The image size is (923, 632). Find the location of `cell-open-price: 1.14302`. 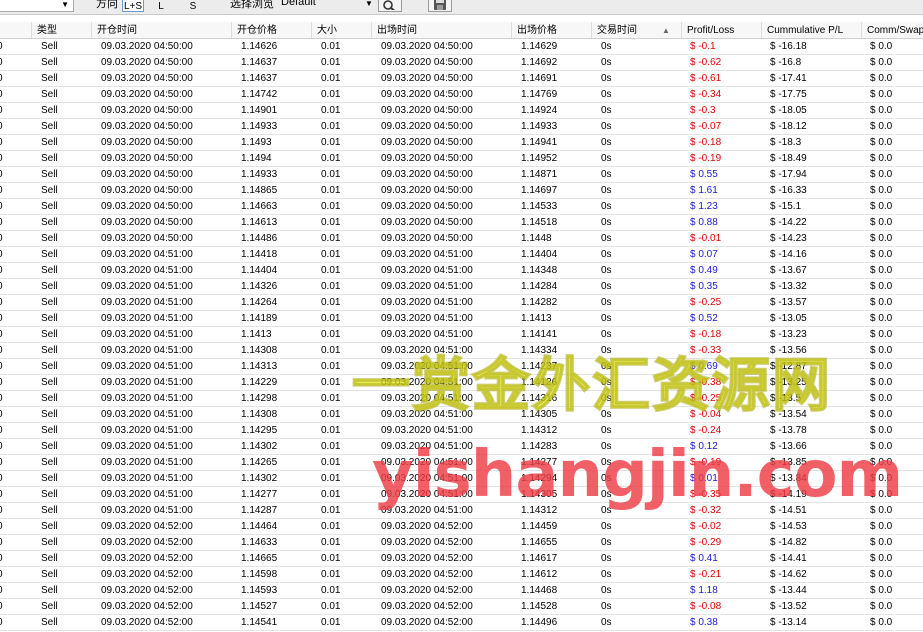

cell-open-price: 1.14302 is located at coordinates (259, 446).